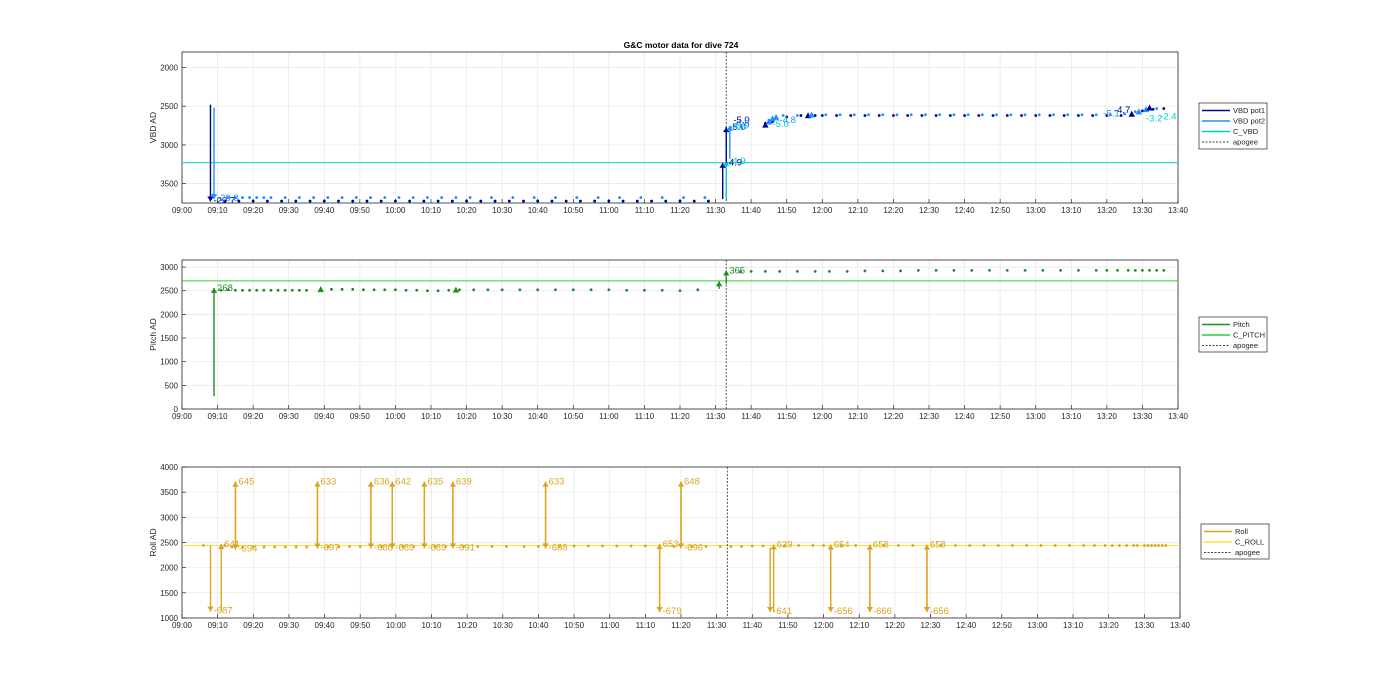 This screenshot has width=1400, height=693. Describe the element at coordinates (1107, 210) in the screenshot. I see `x-tick-label: 13:20` at that location.